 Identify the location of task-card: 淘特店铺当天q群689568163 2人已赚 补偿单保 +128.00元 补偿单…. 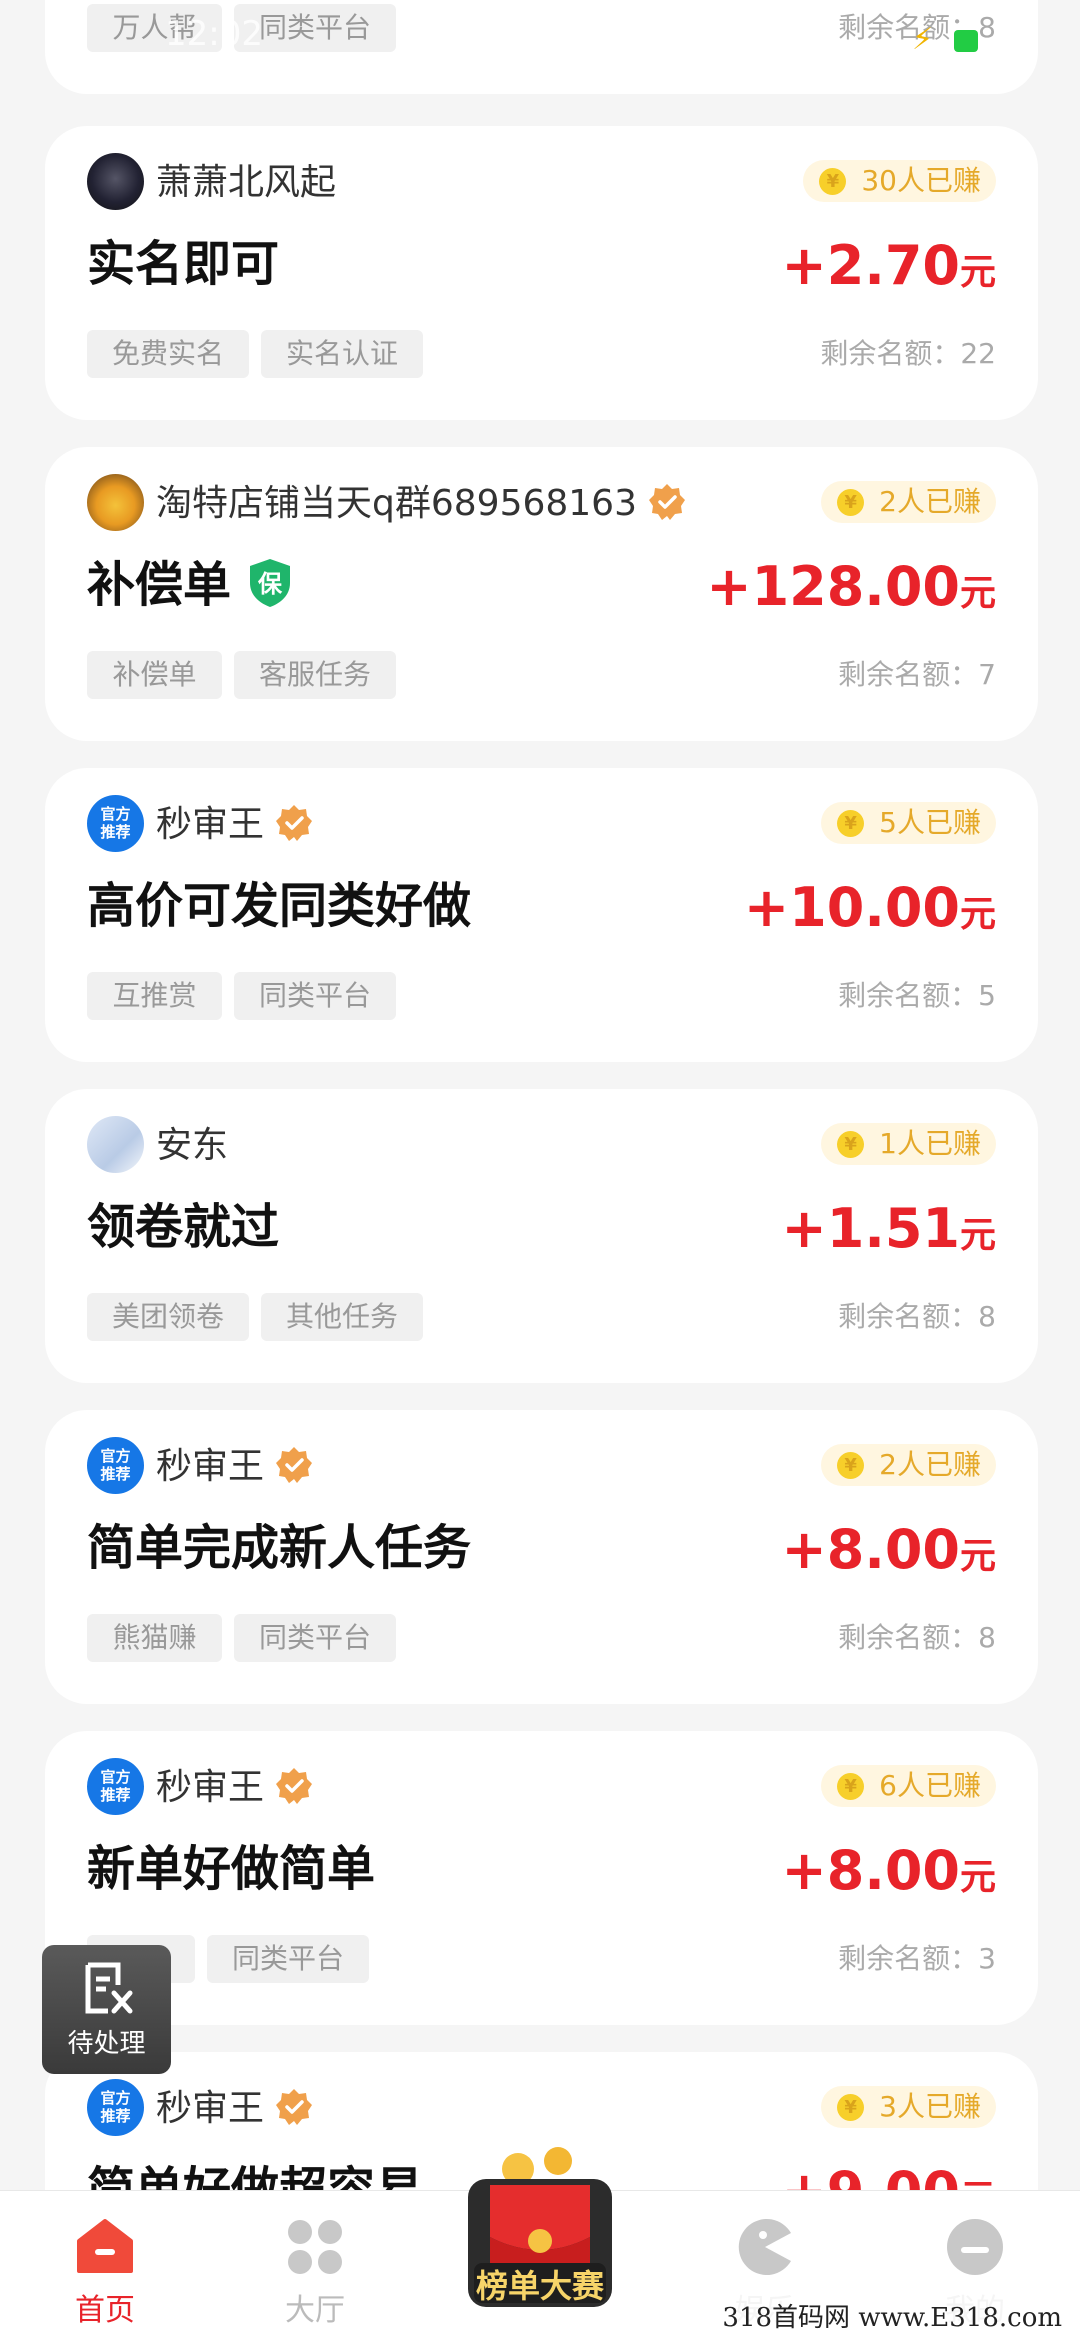
(541, 594).